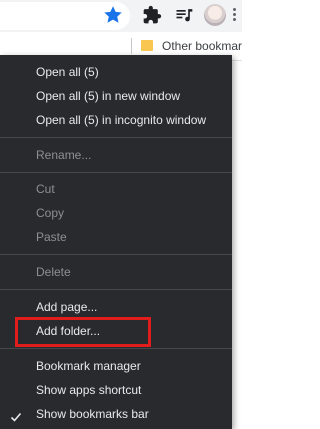  What do you see at coordinates (152, 15) in the screenshot?
I see `extensions-puzzle-icon` at bounding box center [152, 15].